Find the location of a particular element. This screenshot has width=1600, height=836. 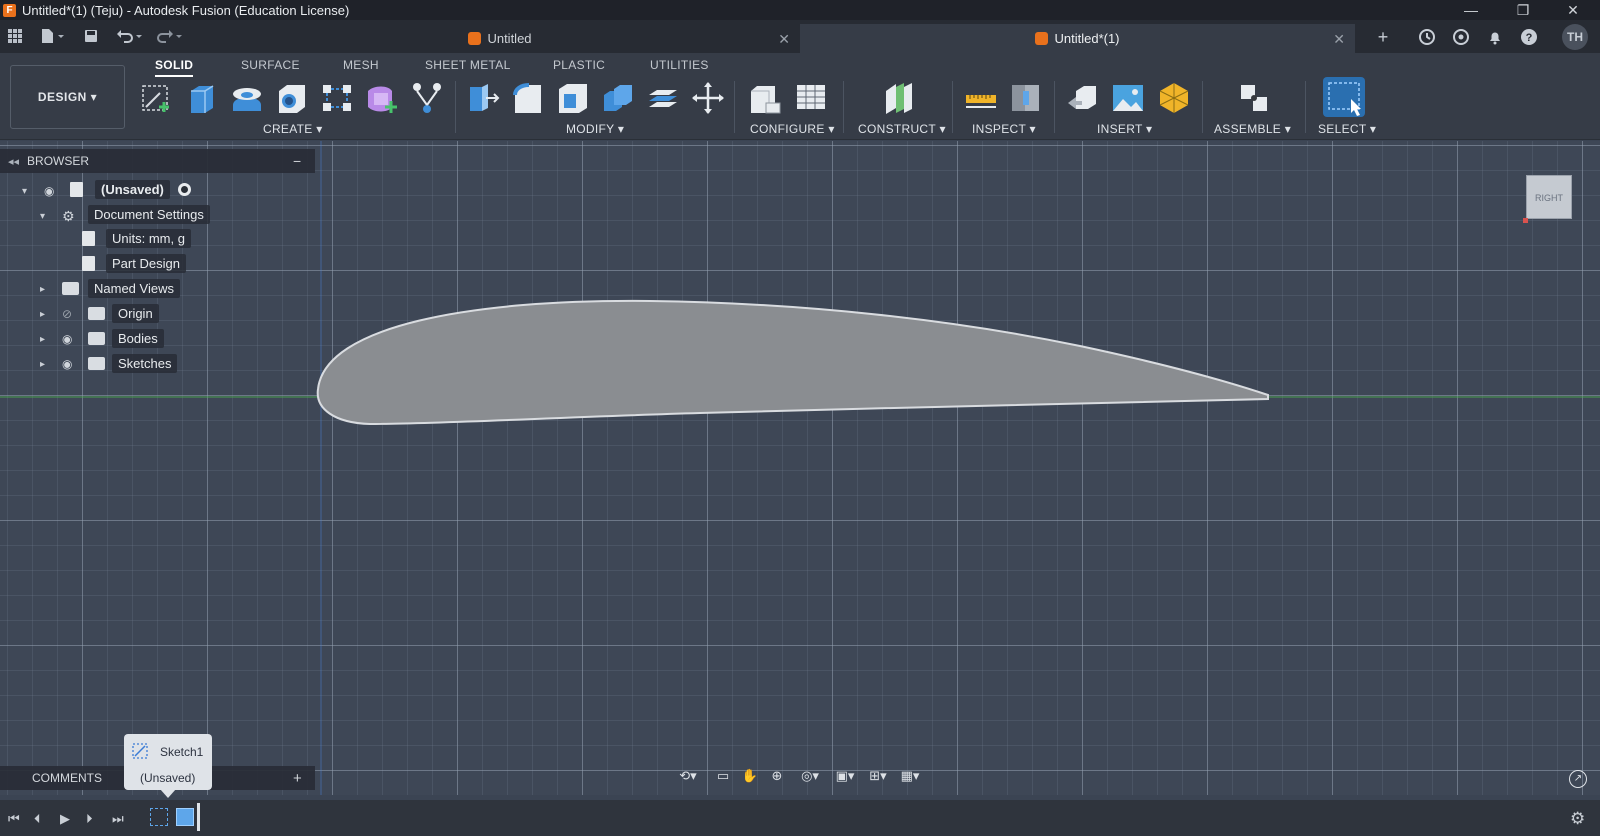

press-pull-icon is located at coordinates (483, 98).